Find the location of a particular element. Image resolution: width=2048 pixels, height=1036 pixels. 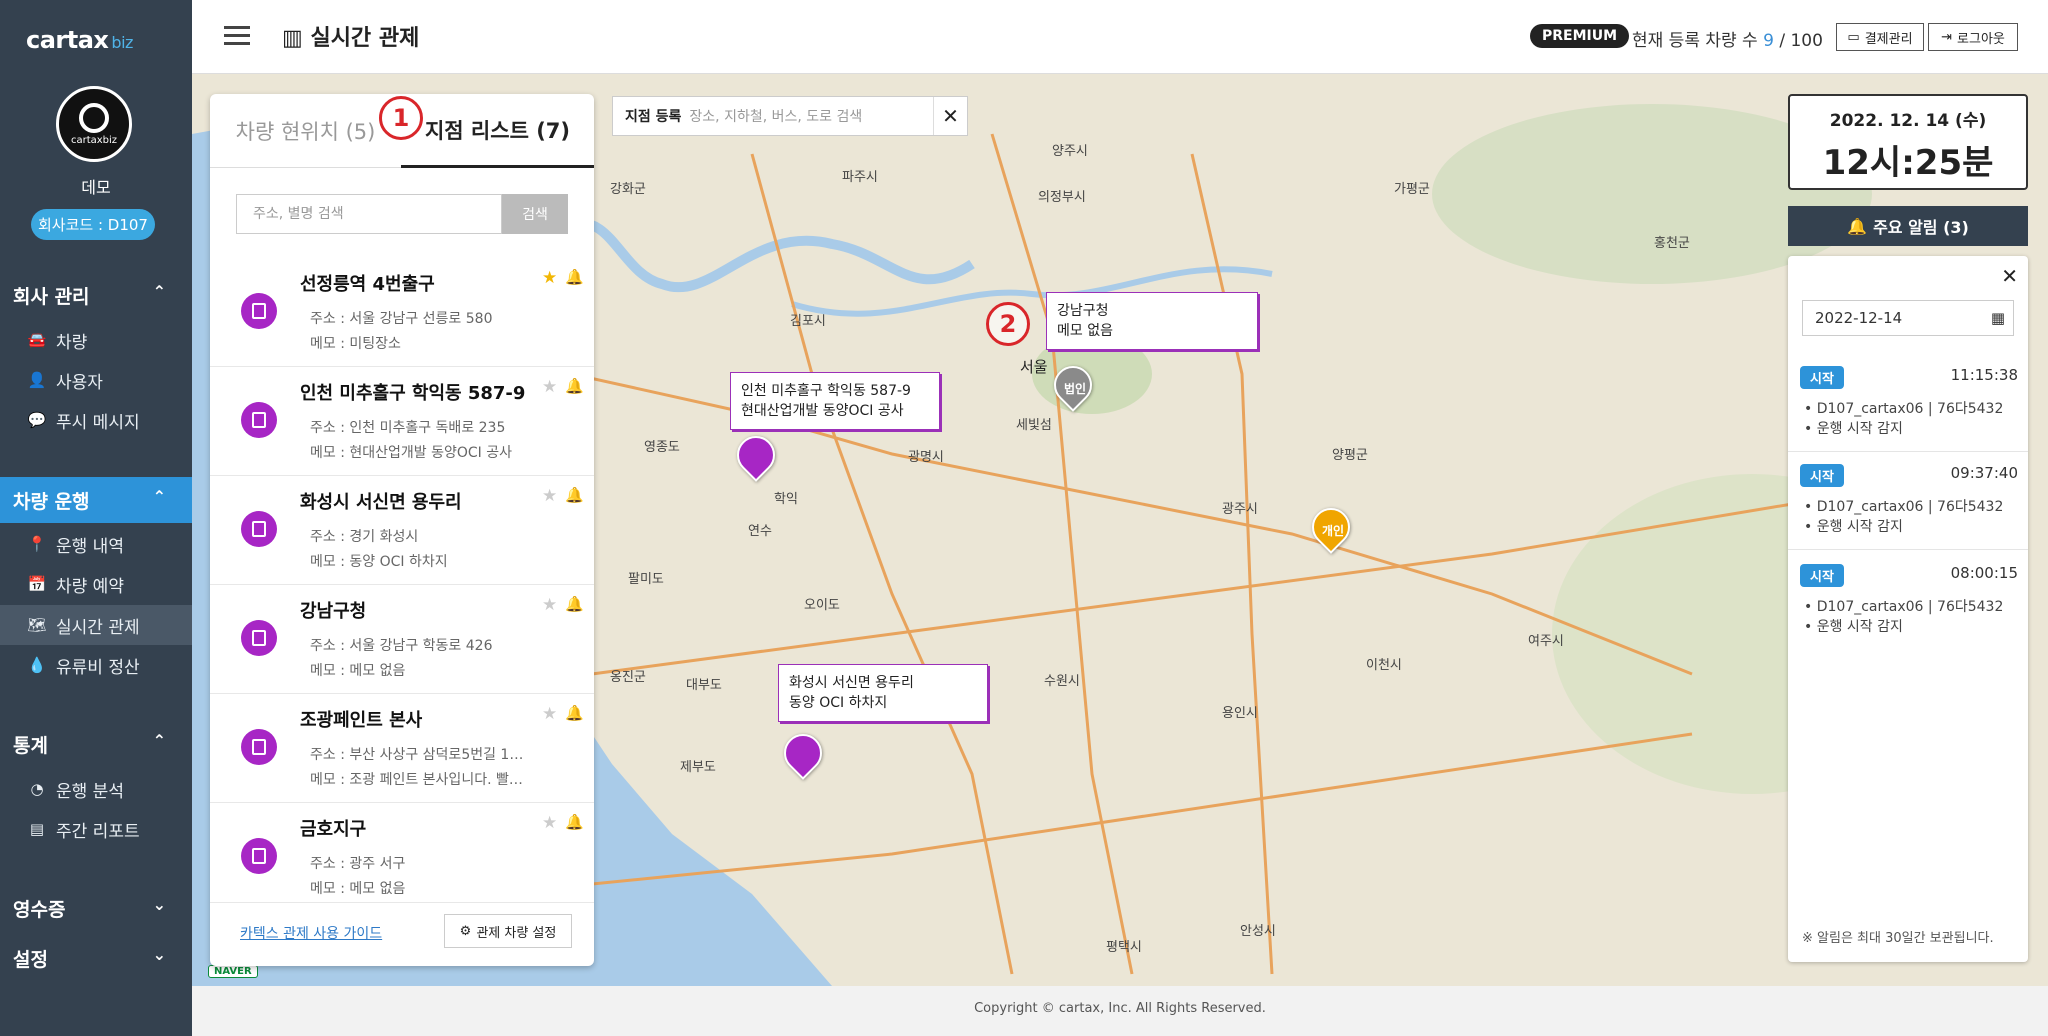

card-icon: ▭ is located at coordinates (1853, 37).